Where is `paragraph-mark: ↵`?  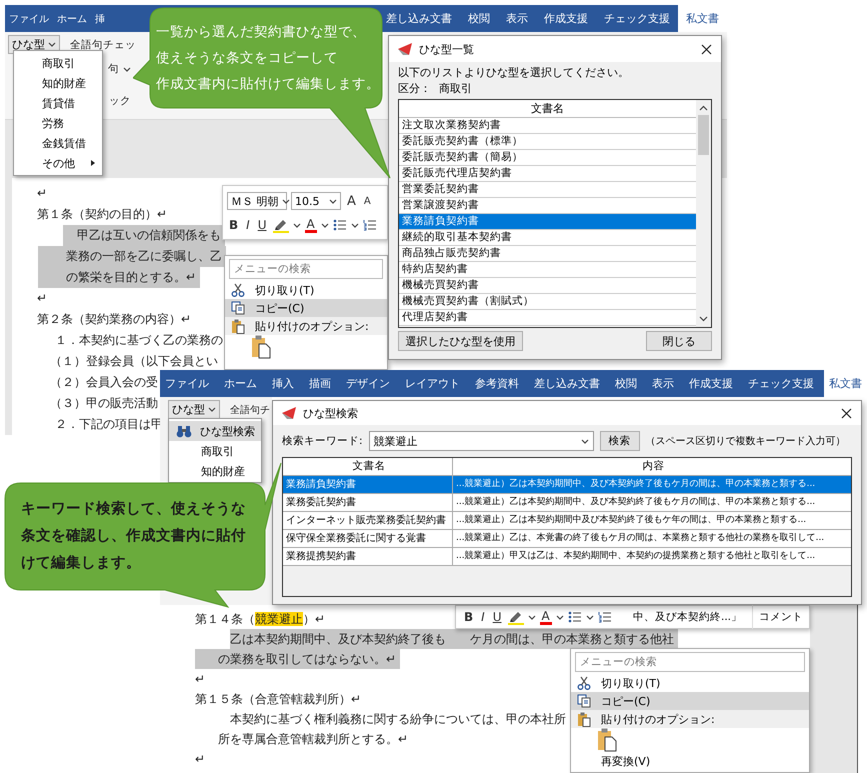
paragraph-mark: ↵ is located at coordinates (200, 679).